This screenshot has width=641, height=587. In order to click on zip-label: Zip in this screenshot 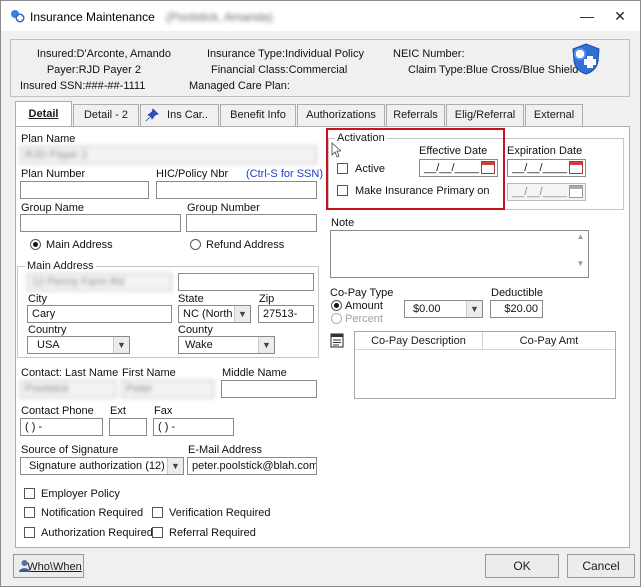, I will do `click(267, 299)`.